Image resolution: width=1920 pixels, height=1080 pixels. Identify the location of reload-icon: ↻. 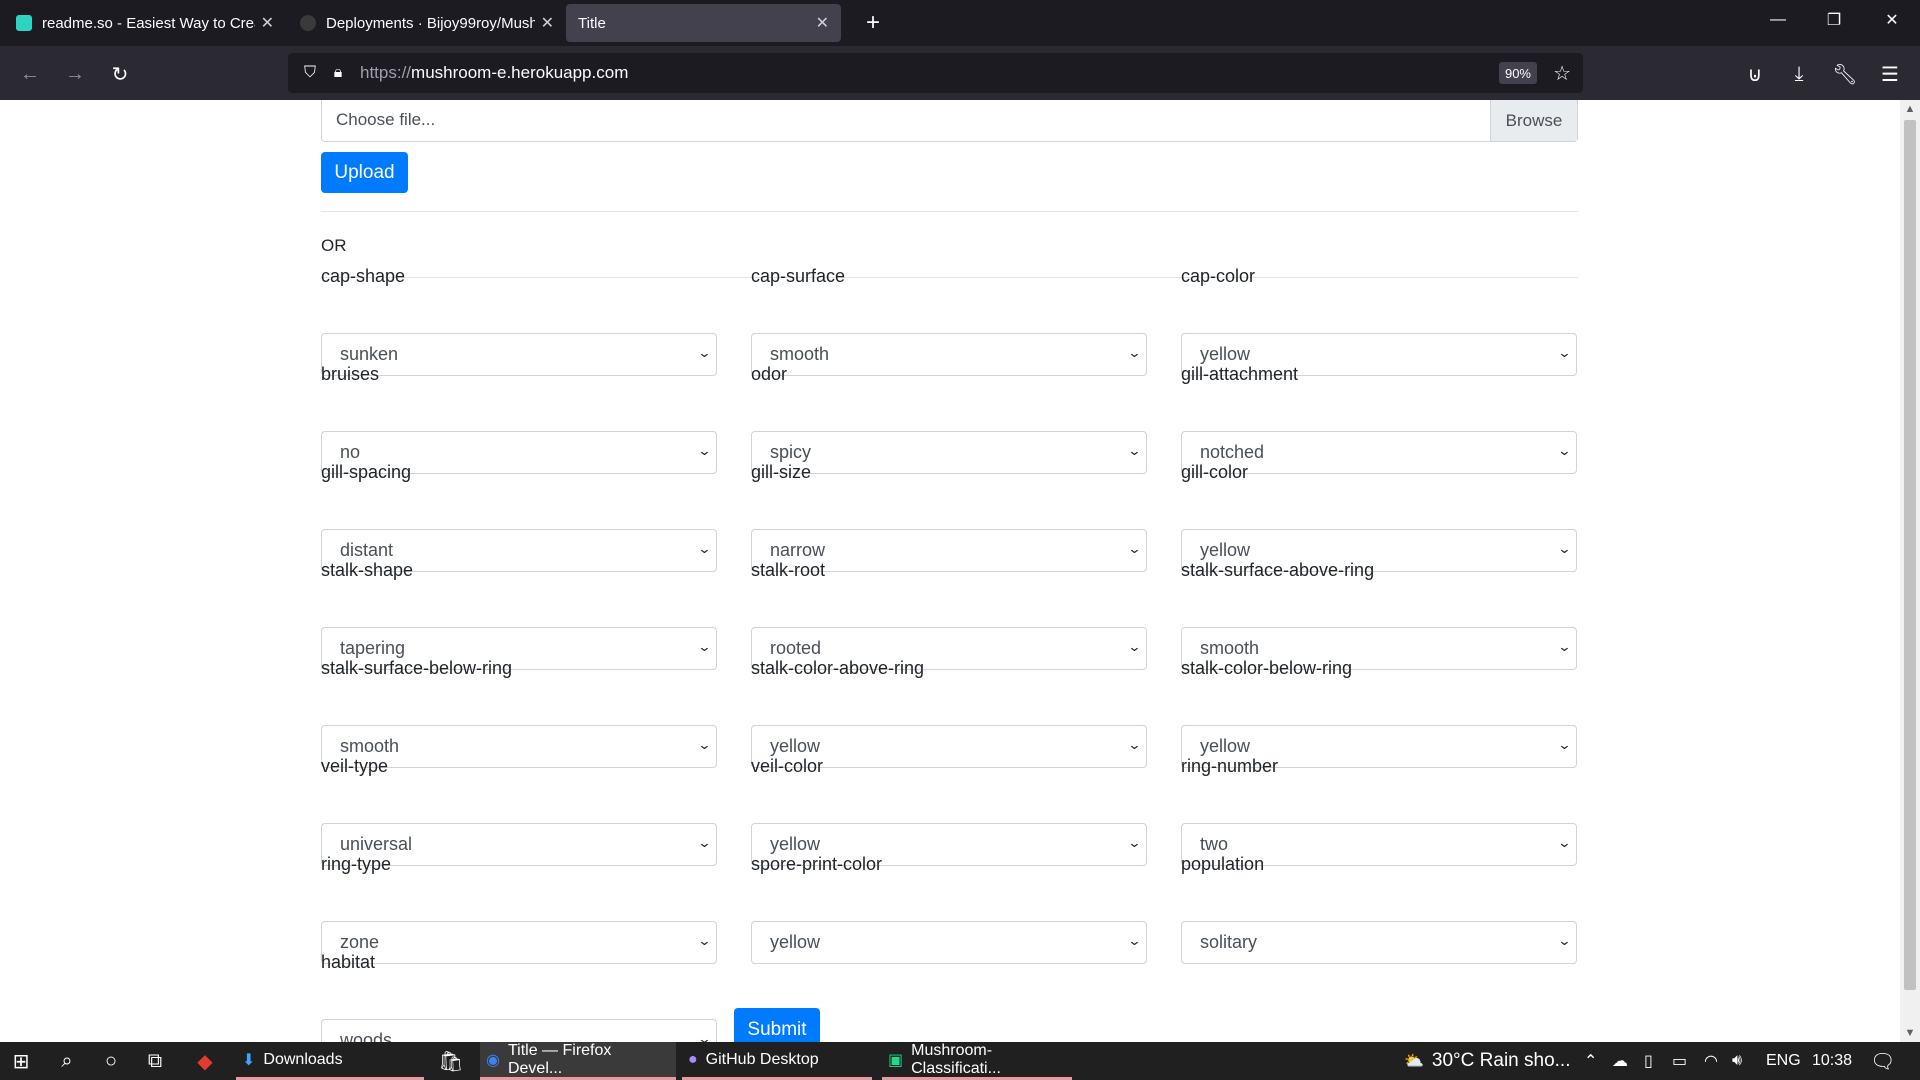
(120, 74).